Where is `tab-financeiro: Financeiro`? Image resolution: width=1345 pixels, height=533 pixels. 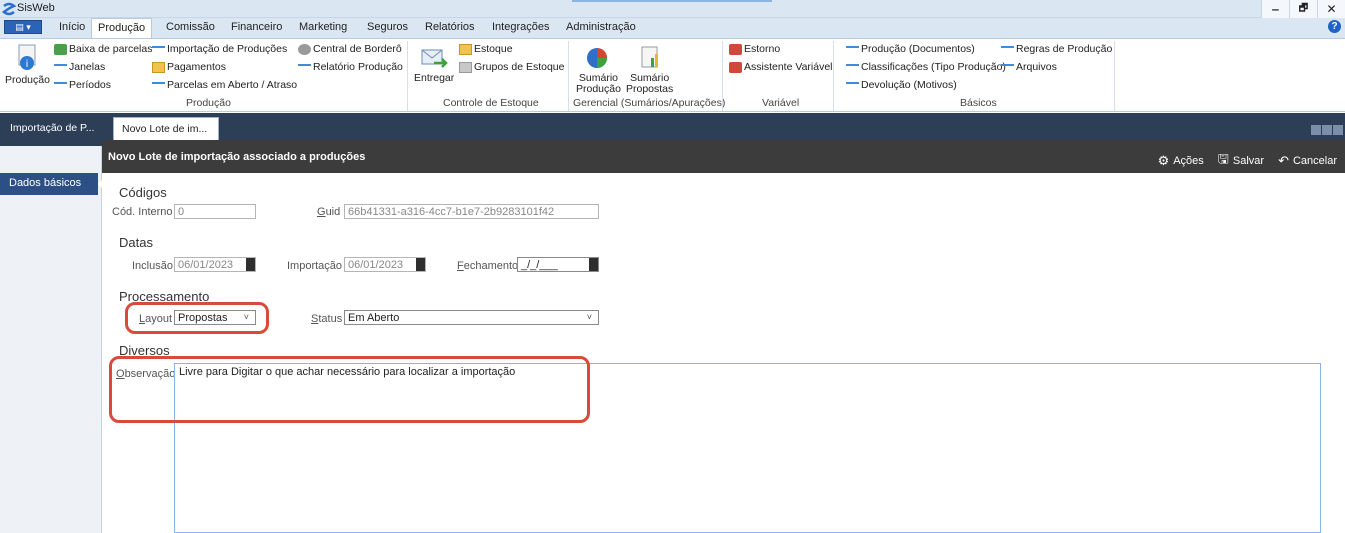
tab-financeiro: Financeiro is located at coordinates (256, 27).